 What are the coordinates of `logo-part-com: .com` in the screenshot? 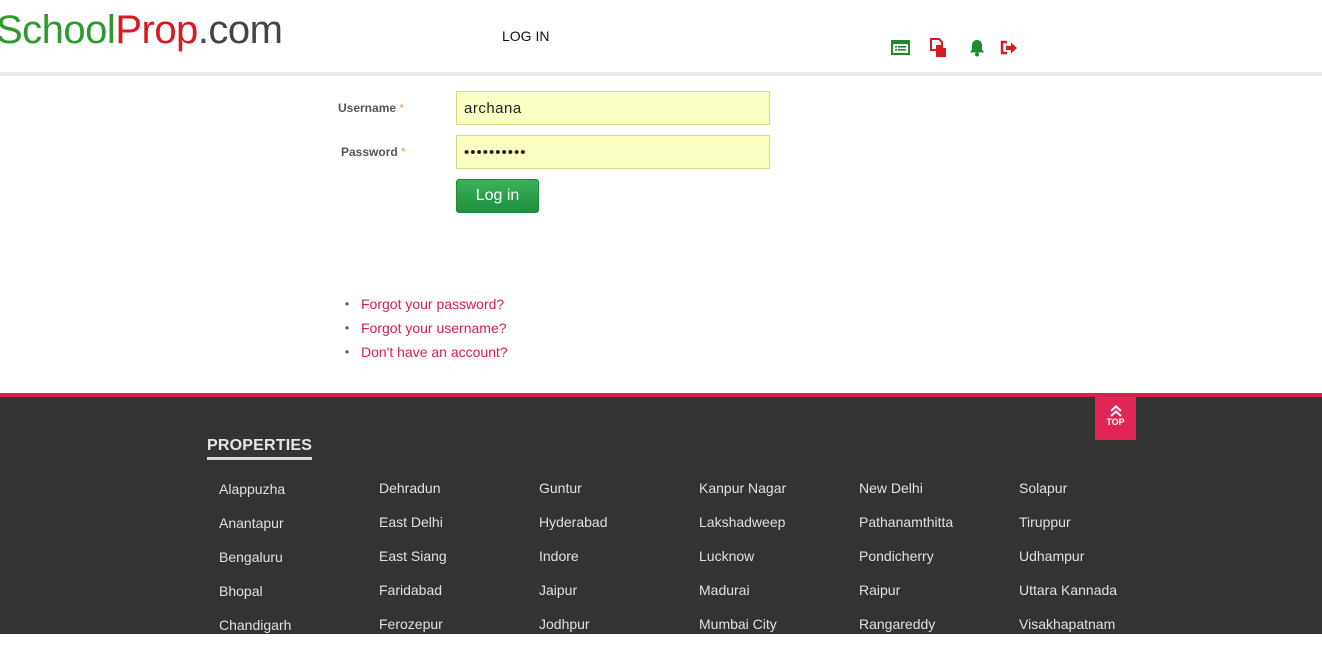 It's located at (240, 30).